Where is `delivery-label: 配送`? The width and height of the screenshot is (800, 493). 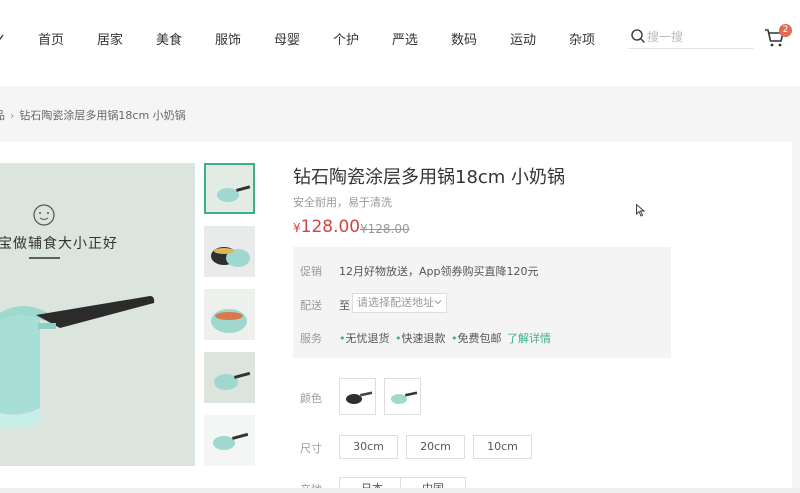 delivery-label: 配送 is located at coordinates (311, 305).